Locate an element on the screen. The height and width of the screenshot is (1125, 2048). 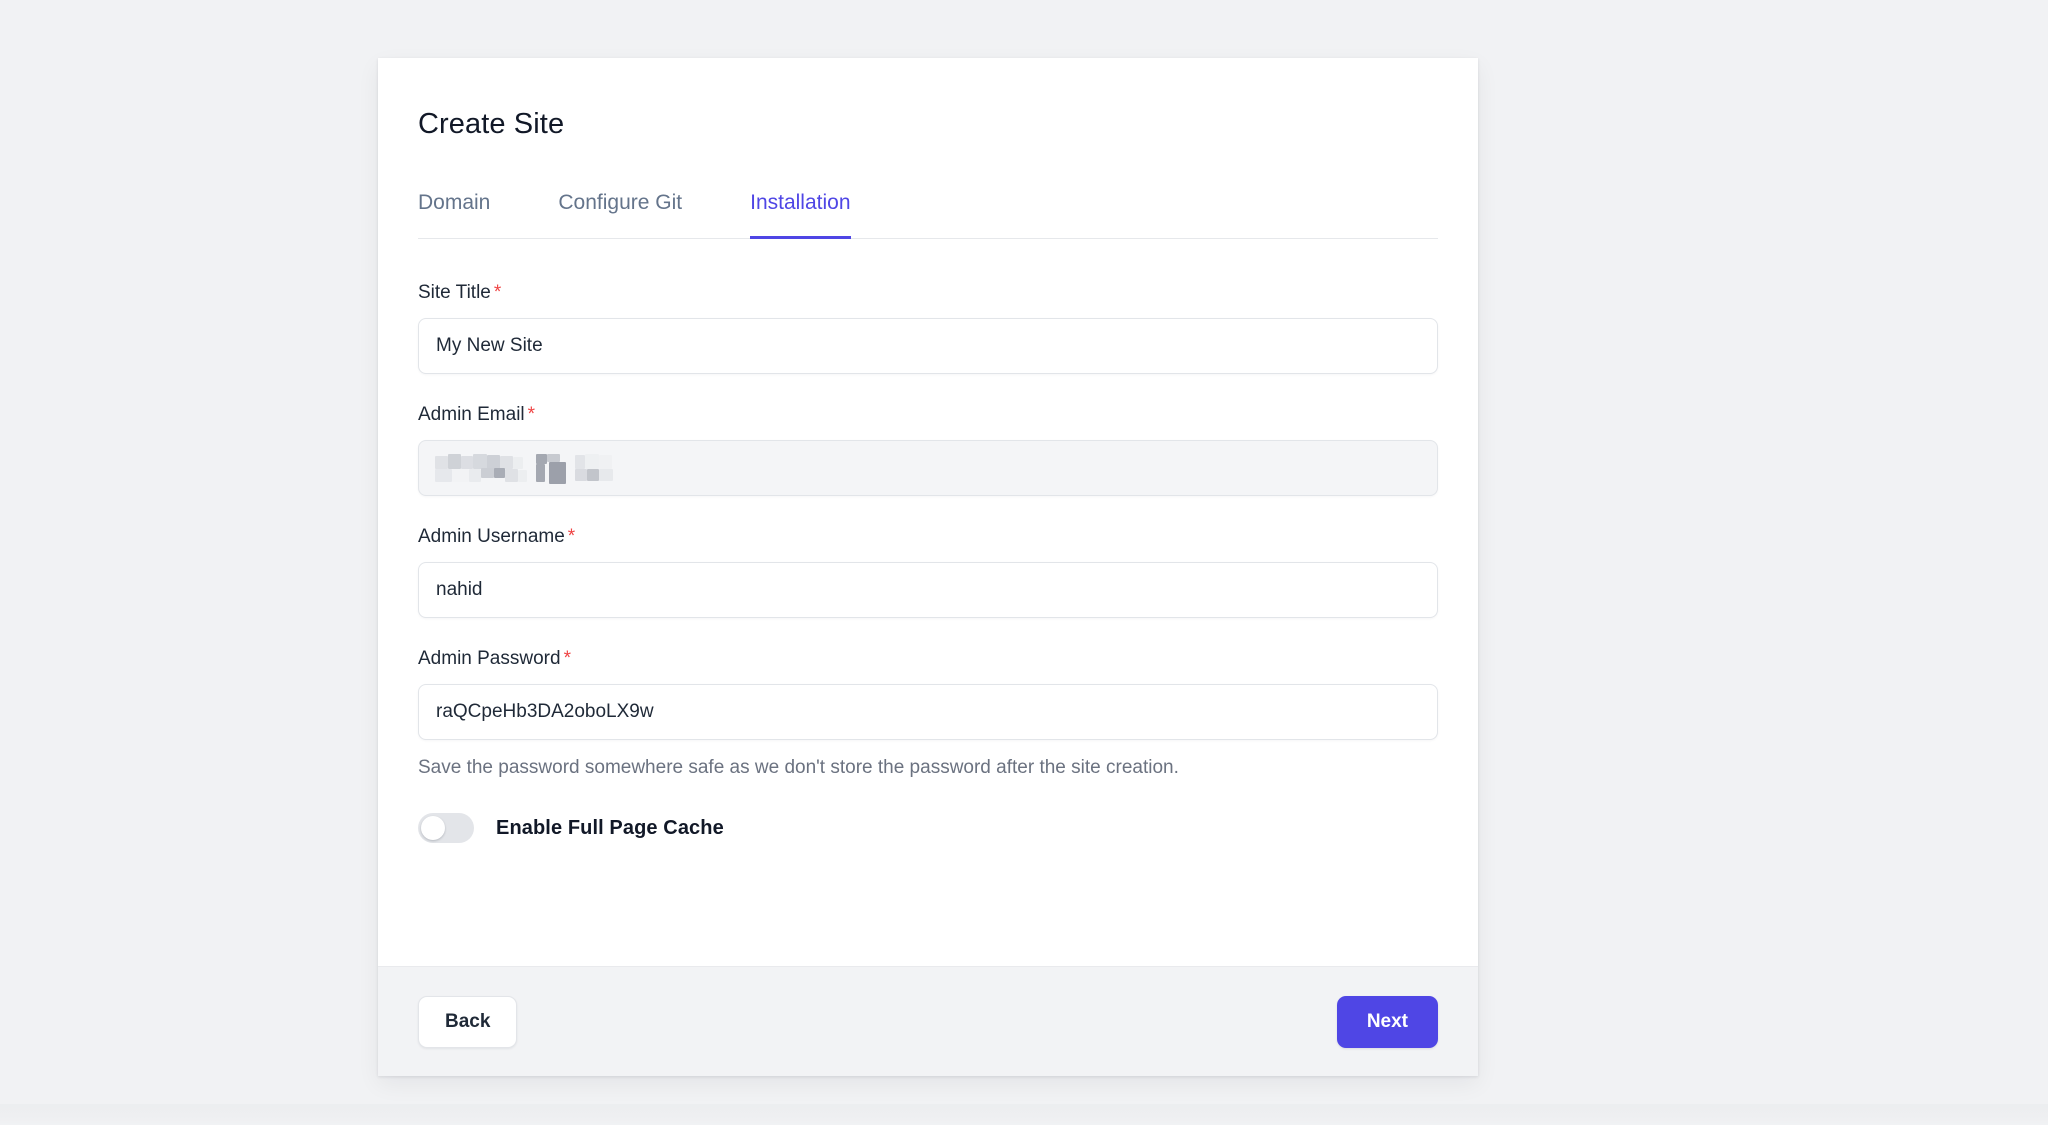
tab-domain: Domain is located at coordinates (454, 214).